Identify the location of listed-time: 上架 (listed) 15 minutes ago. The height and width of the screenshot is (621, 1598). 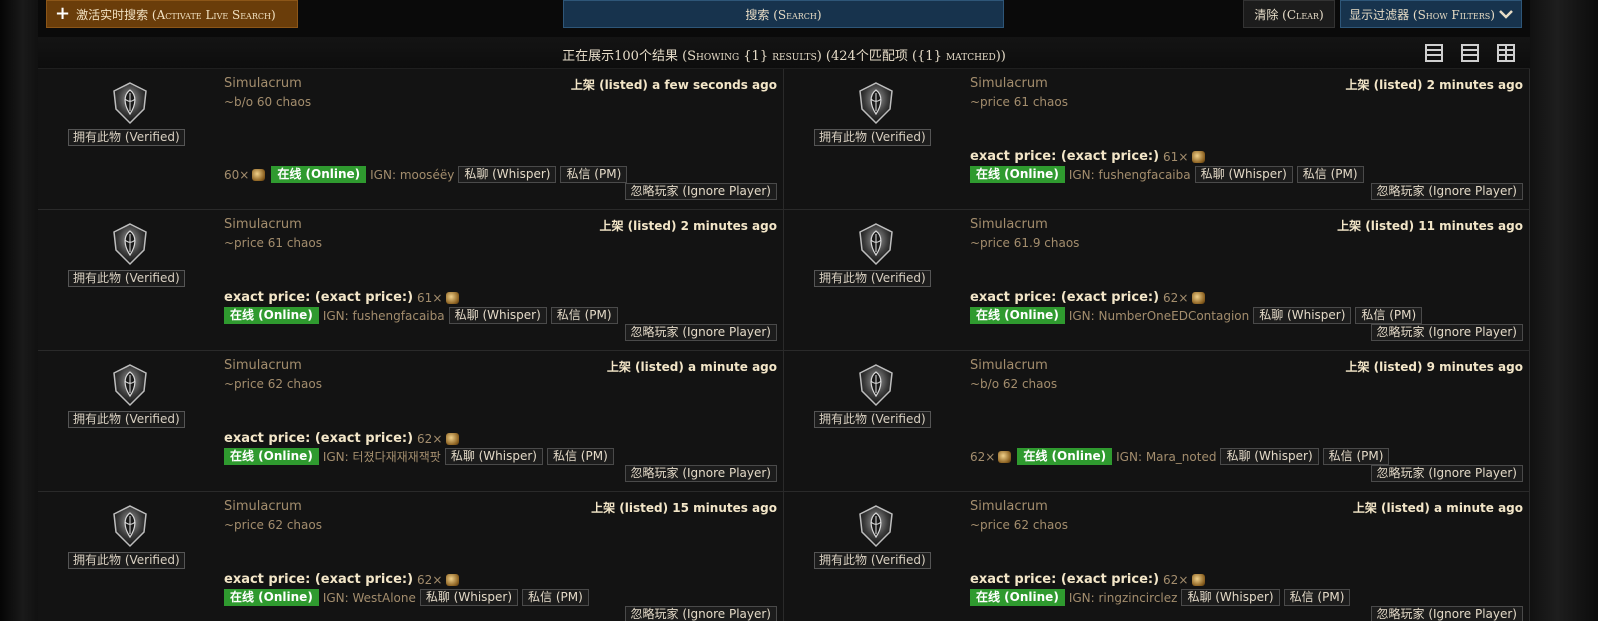
(684, 508).